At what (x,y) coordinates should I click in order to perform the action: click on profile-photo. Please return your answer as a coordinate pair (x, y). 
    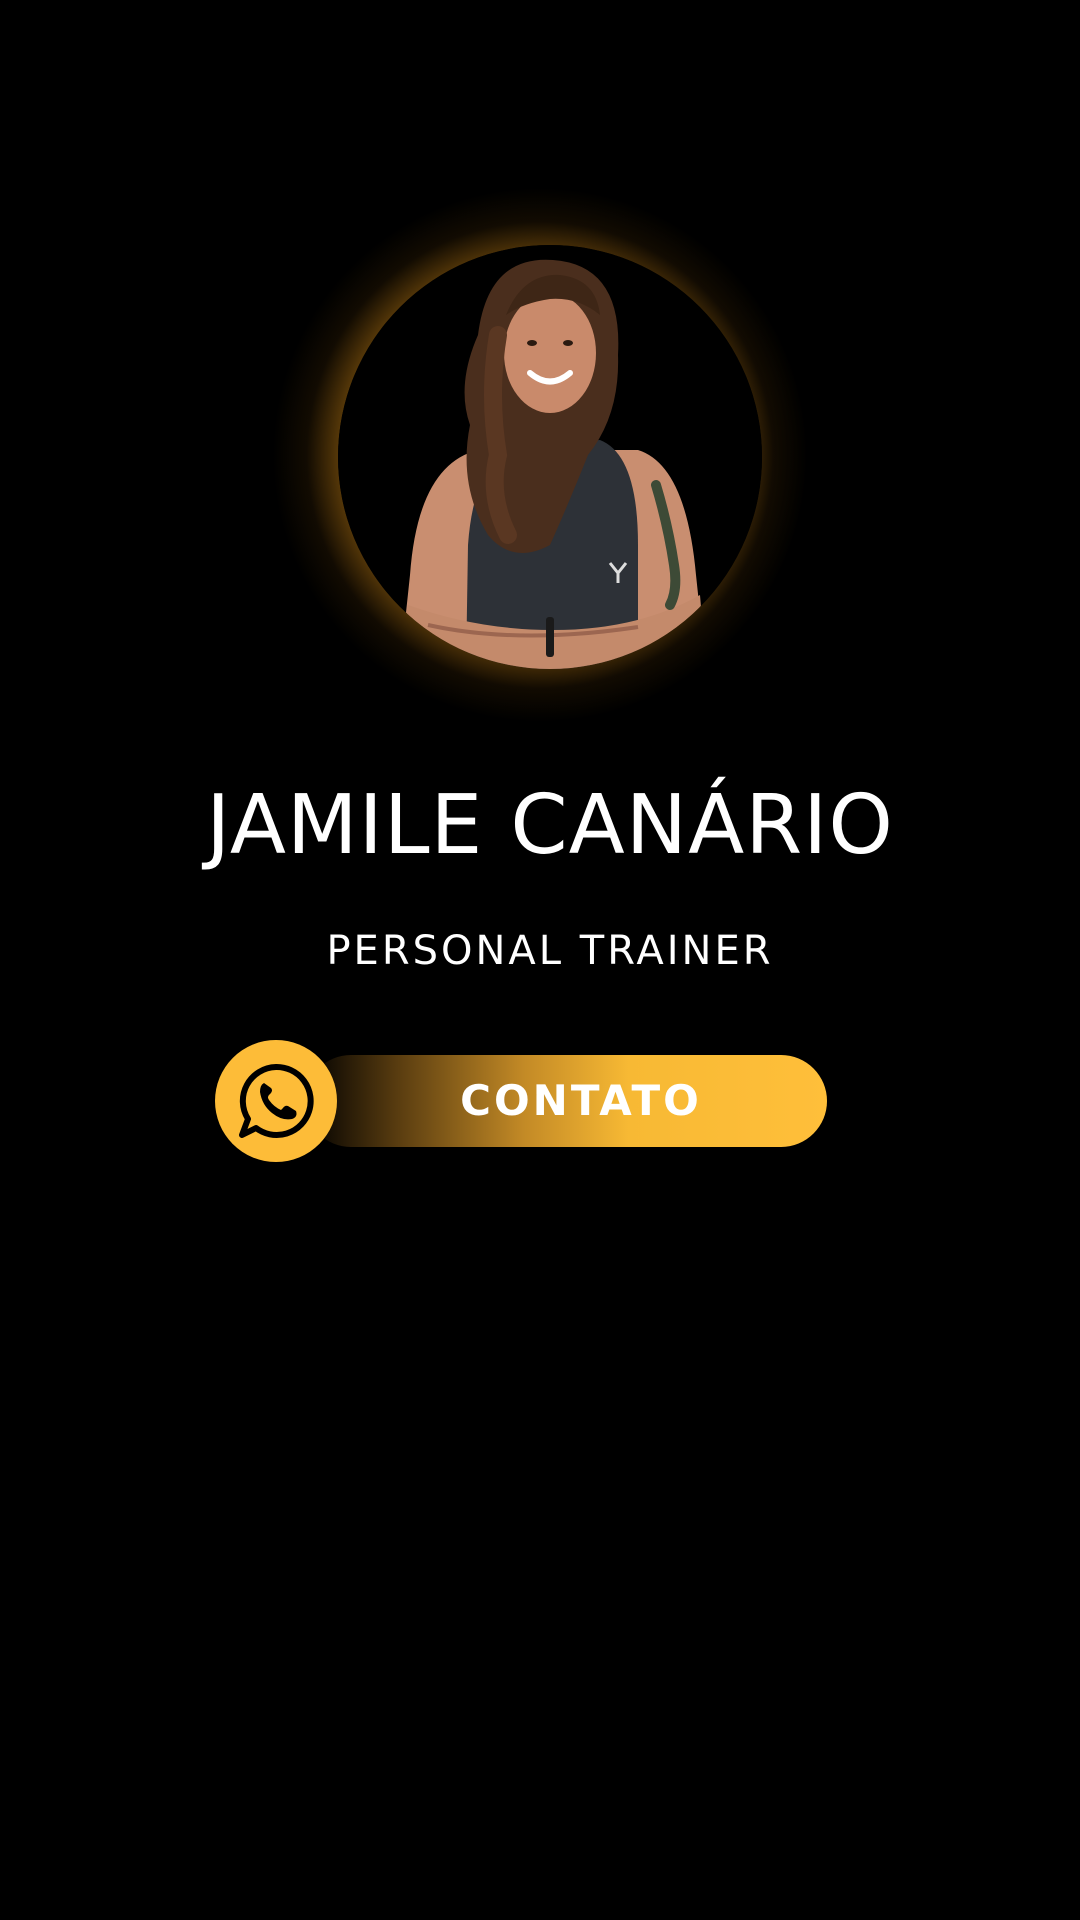
    Looking at the image, I should click on (550, 457).